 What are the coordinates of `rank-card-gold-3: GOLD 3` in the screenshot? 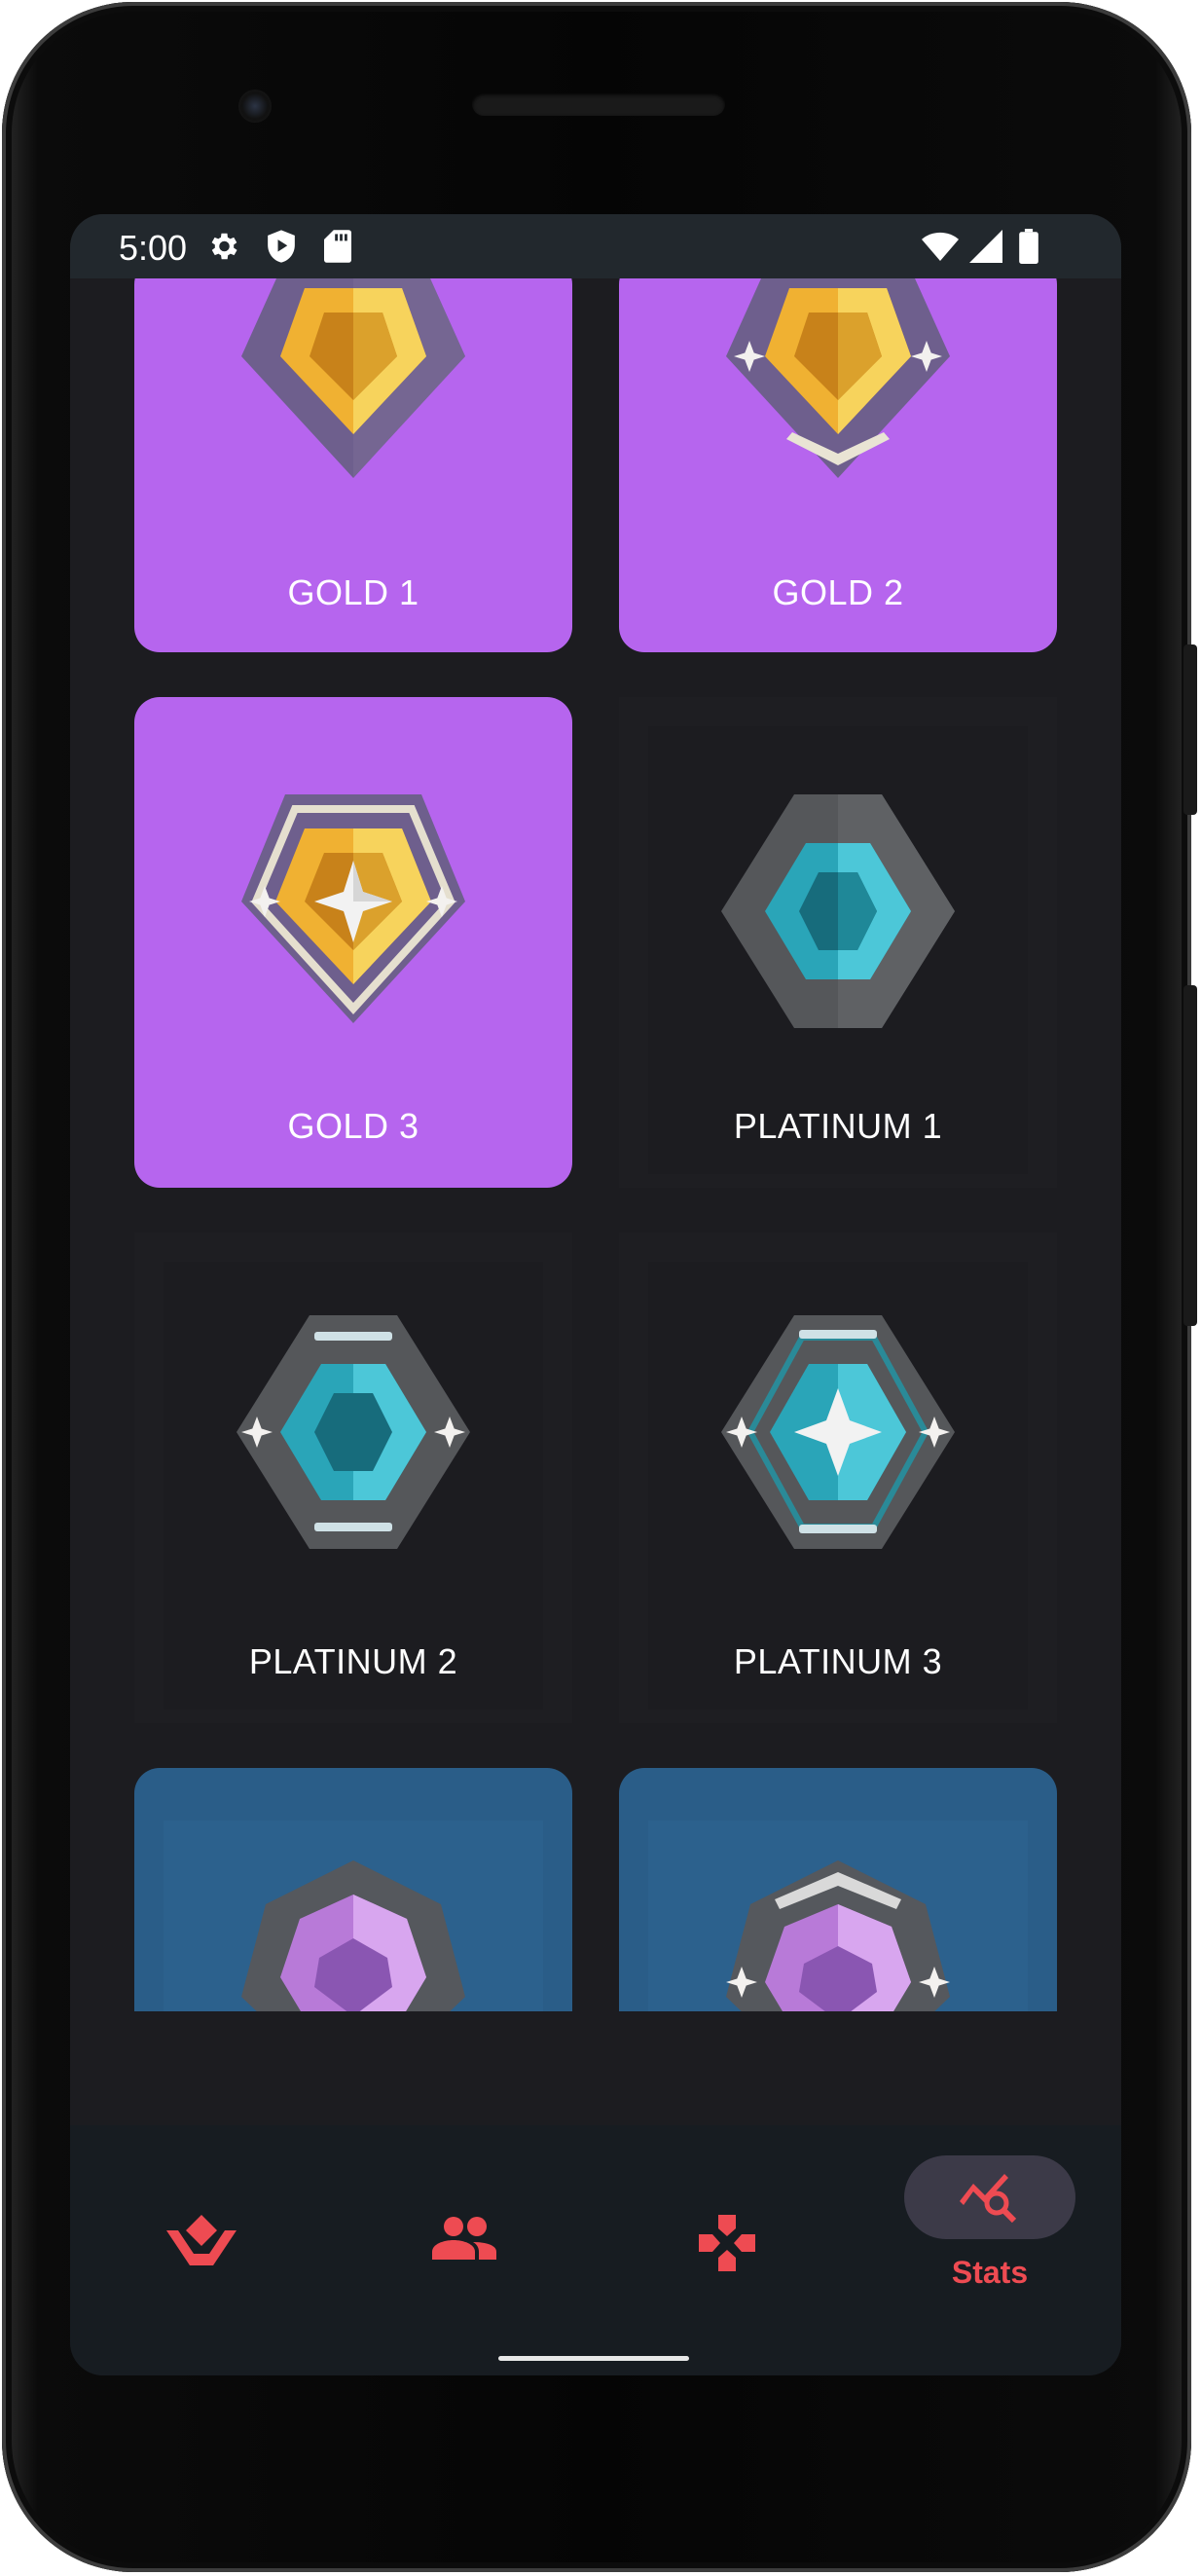 It's located at (353, 942).